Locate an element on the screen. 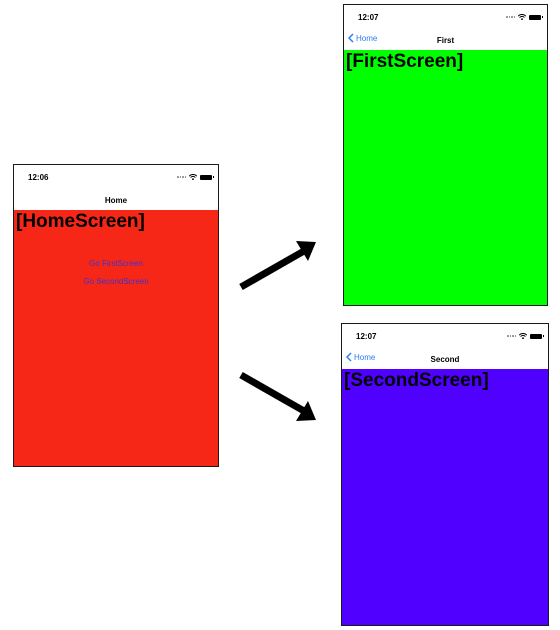 Image resolution: width=560 pixels, height=630 pixels. navigation-bar: Home Second is located at coordinates (445, 357).